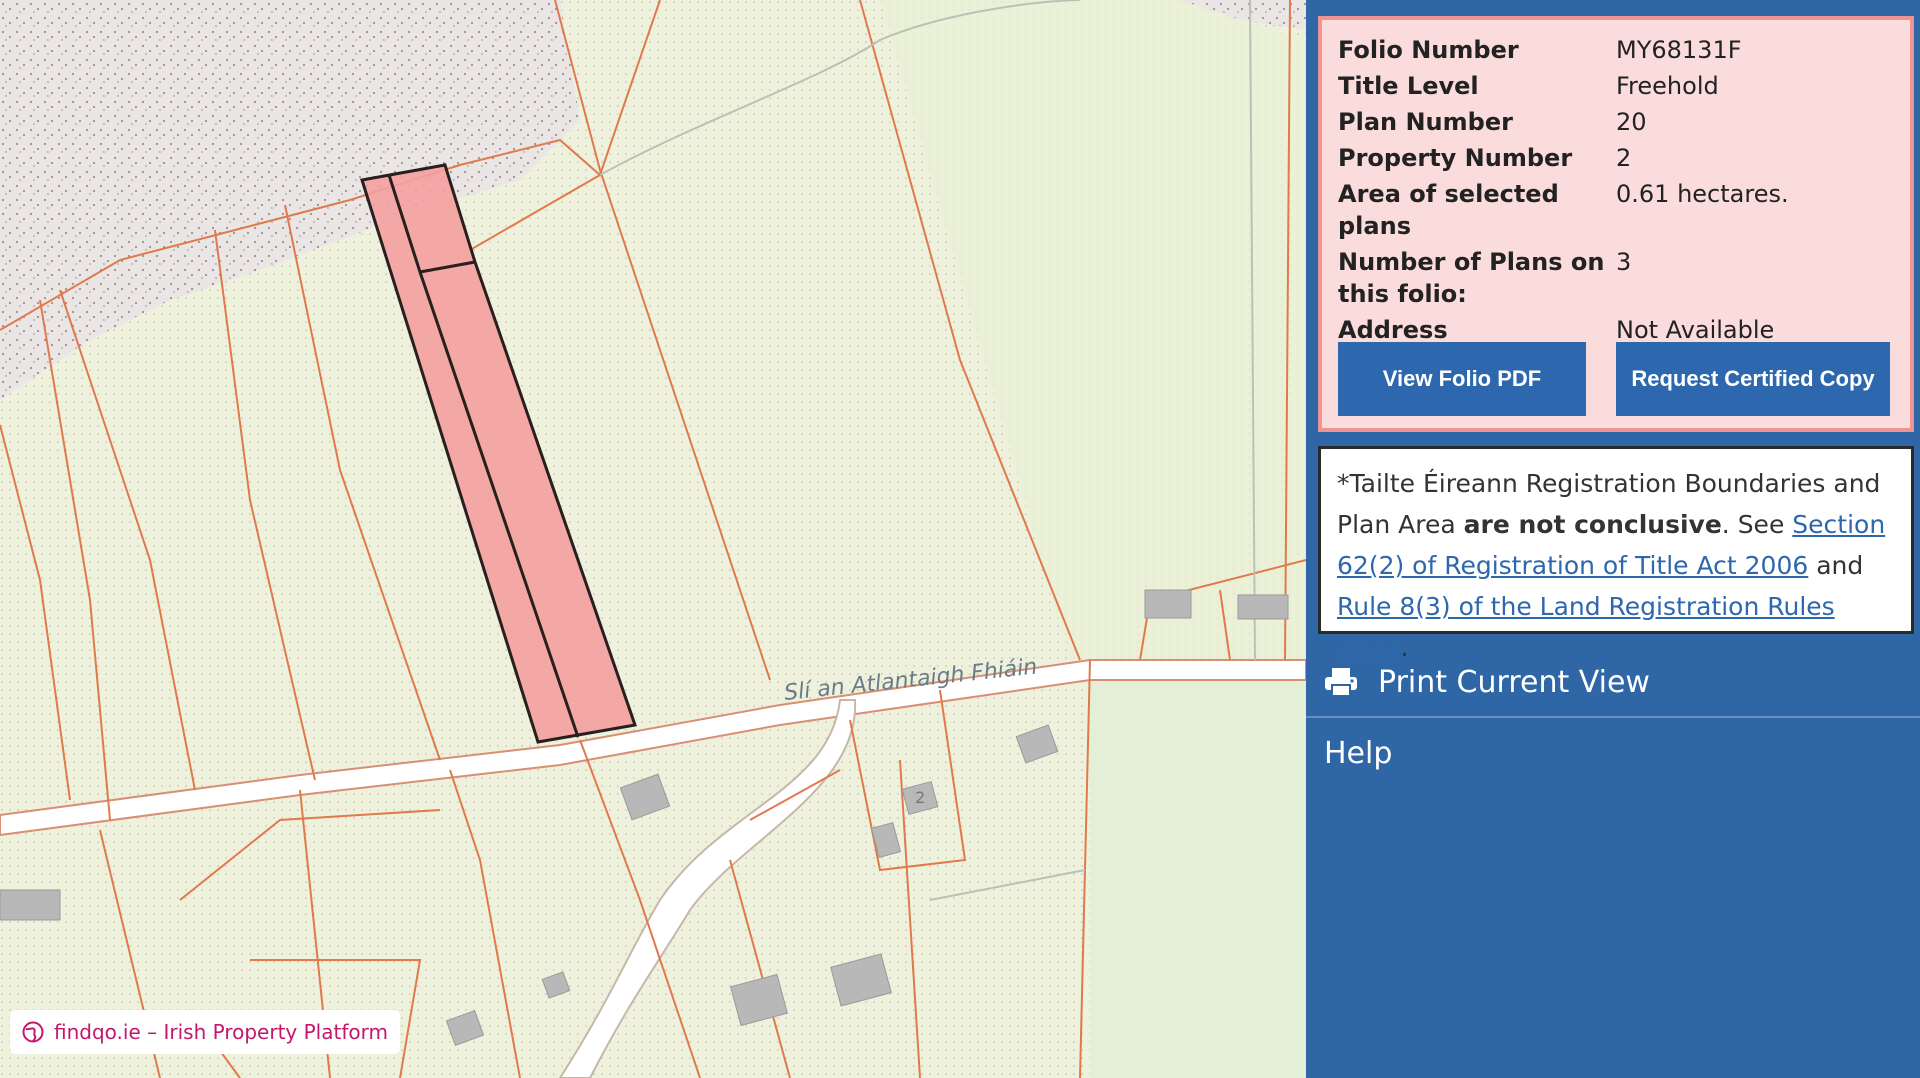  I want to click on table-row: Folio Number MY68131F, so click(1563, 50).